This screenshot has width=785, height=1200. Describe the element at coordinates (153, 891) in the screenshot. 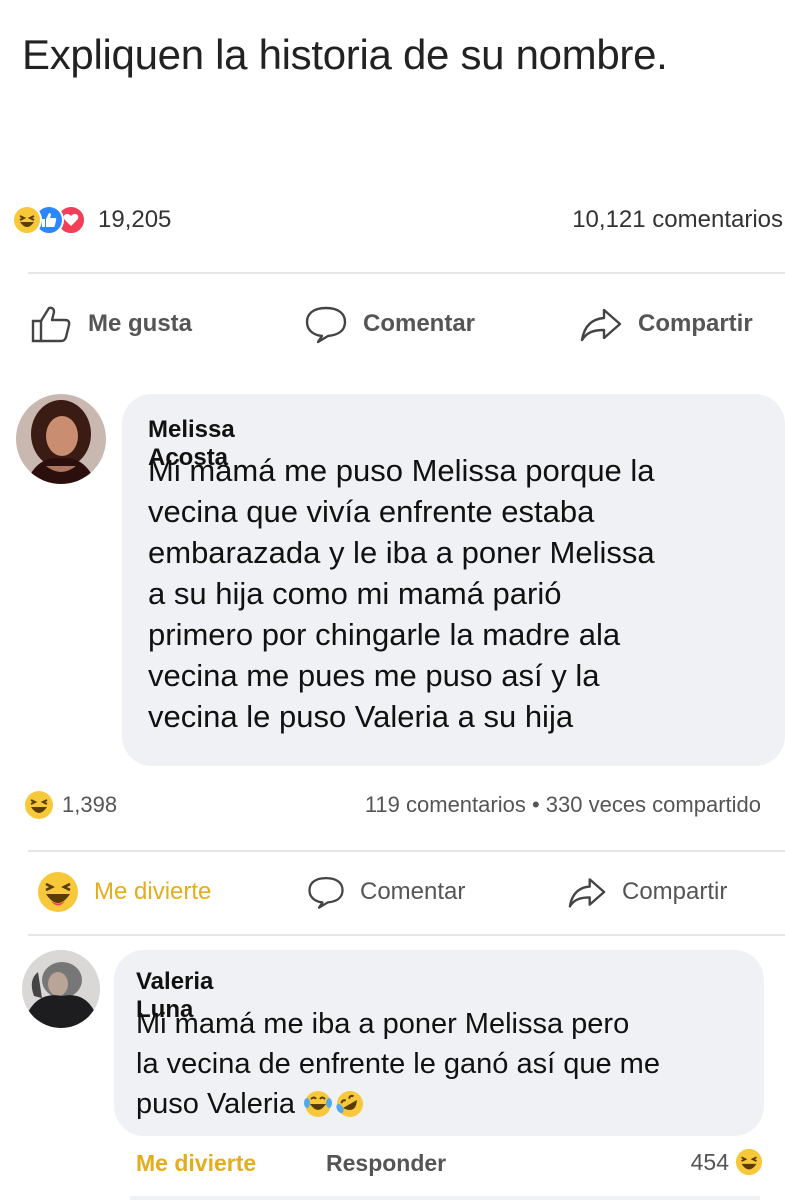

I see `react-label: Me divierte` at that location.